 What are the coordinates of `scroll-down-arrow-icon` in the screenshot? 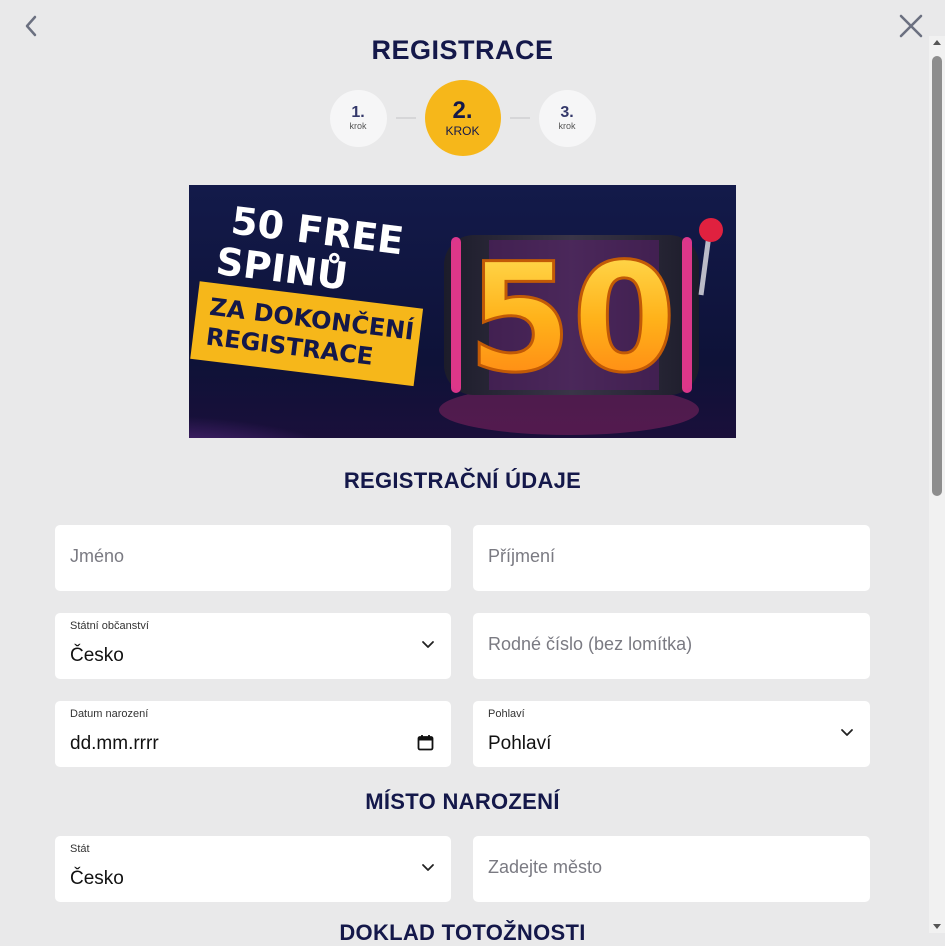 It's located at (937, 926).